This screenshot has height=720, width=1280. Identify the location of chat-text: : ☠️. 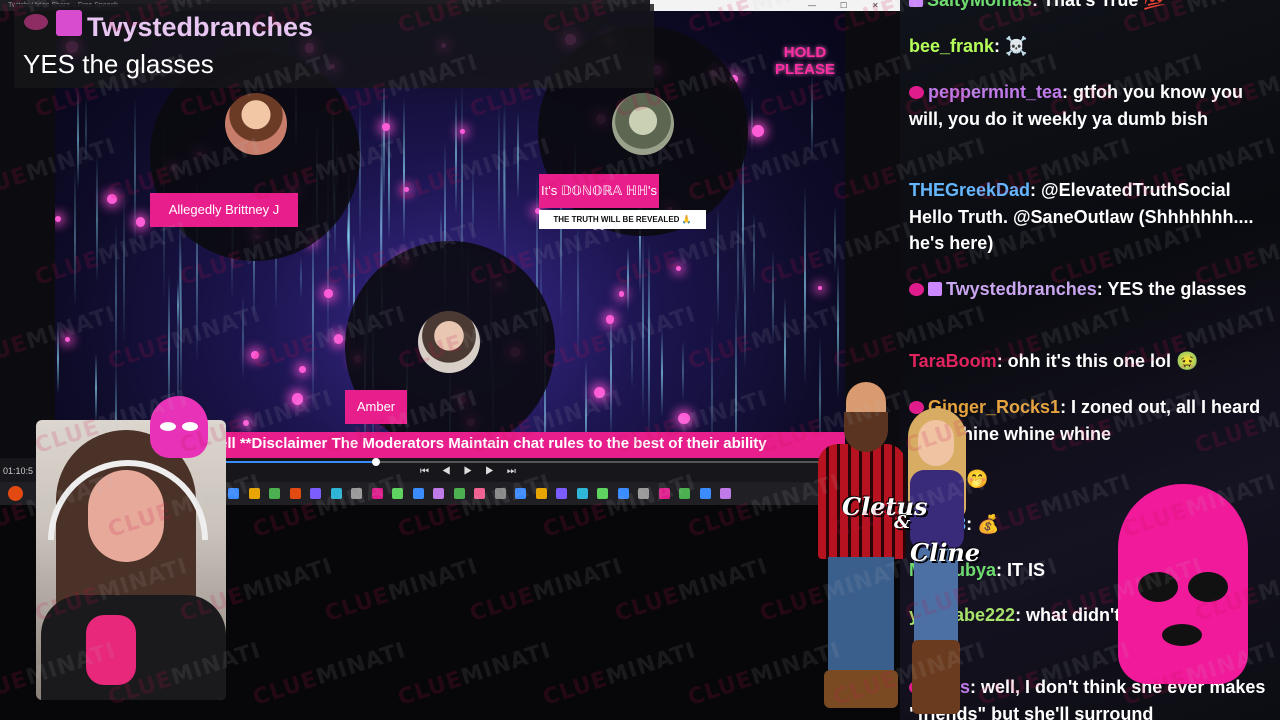
(1011, 46).